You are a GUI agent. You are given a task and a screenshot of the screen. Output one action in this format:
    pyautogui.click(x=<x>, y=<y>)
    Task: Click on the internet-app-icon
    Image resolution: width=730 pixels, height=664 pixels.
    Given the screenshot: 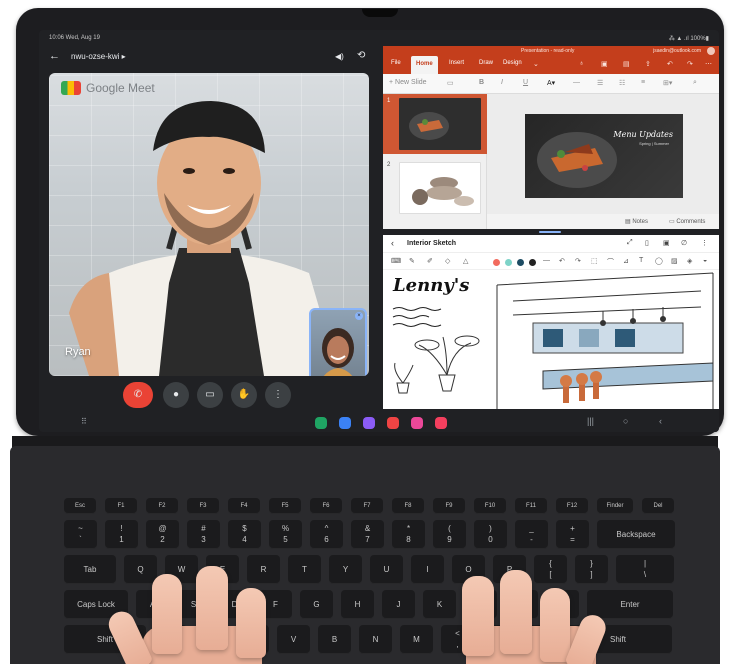 What is the action you would take?
    pyautogui.click(x=369, y=423)
    